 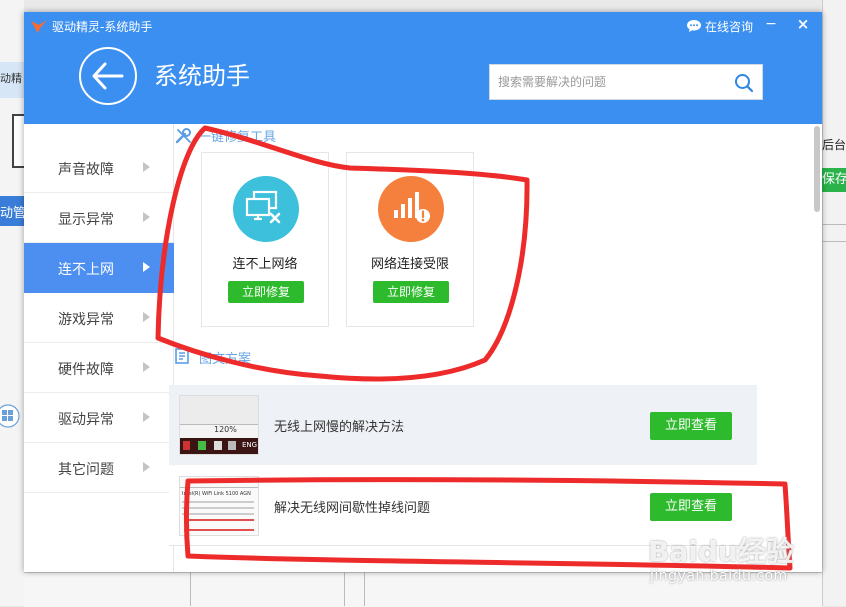 I want to click on watermark-url: jingyan.baidu.com, so click(x=719, y=576).